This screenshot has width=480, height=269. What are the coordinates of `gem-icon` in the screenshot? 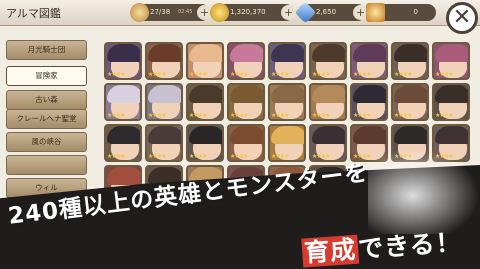 It's located at (305, 12).